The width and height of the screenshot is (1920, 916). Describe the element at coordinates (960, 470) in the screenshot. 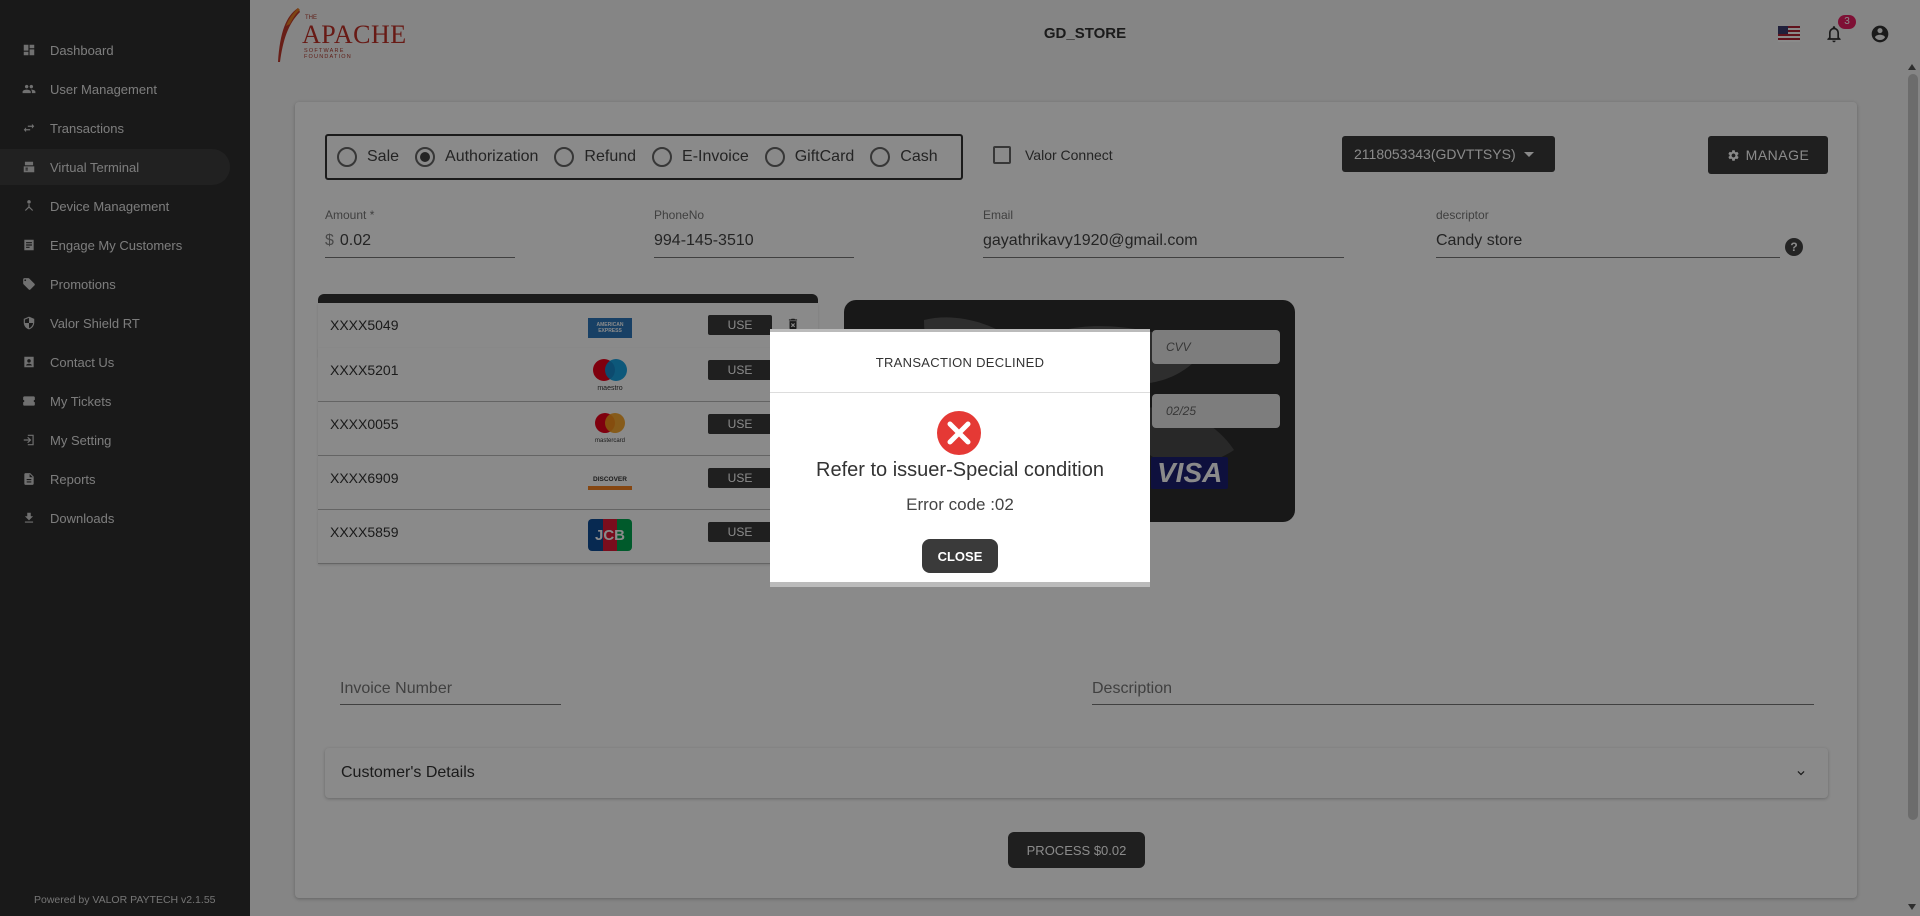

I see `dialog-message: Refer to issuer-Special condition` at that location.